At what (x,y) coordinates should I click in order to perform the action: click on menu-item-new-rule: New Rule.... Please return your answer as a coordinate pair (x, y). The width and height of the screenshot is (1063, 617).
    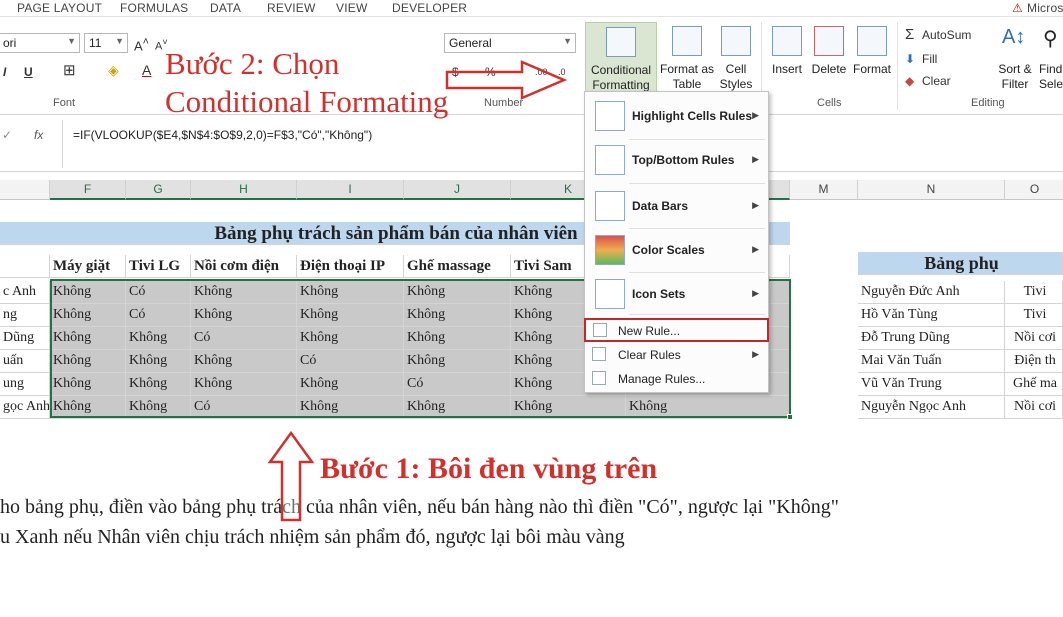
    Looking at the image, I should click on (676, 330).